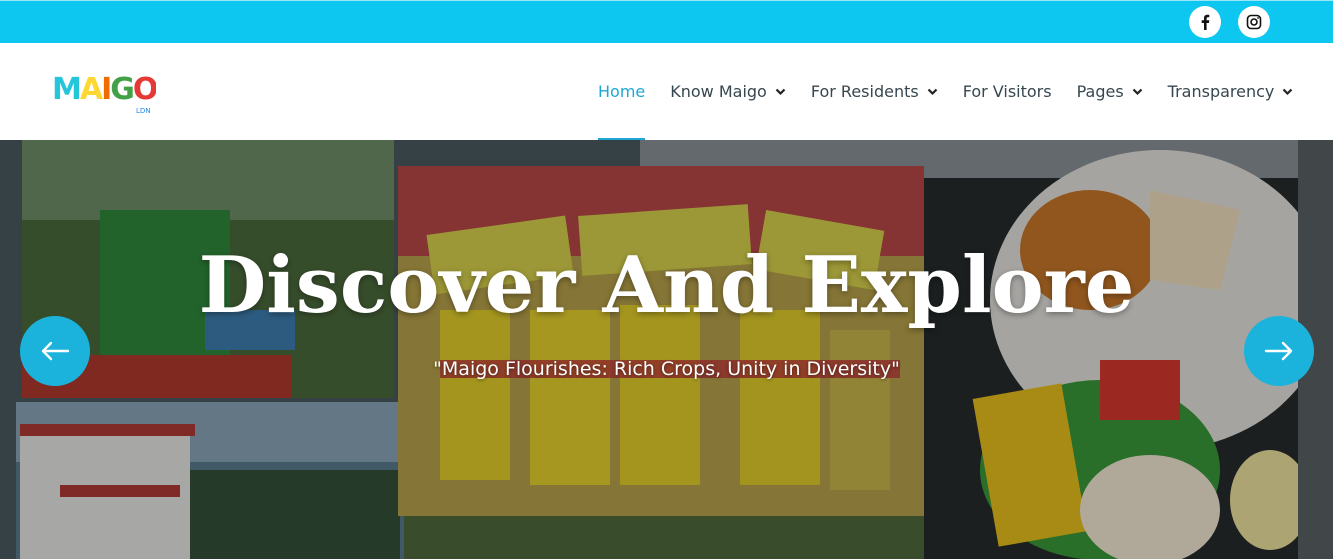 Image resolution: width=1333 pixels, height=559 pixels. I want to click on nav-pages-label: Pages, so click(1100, 91).